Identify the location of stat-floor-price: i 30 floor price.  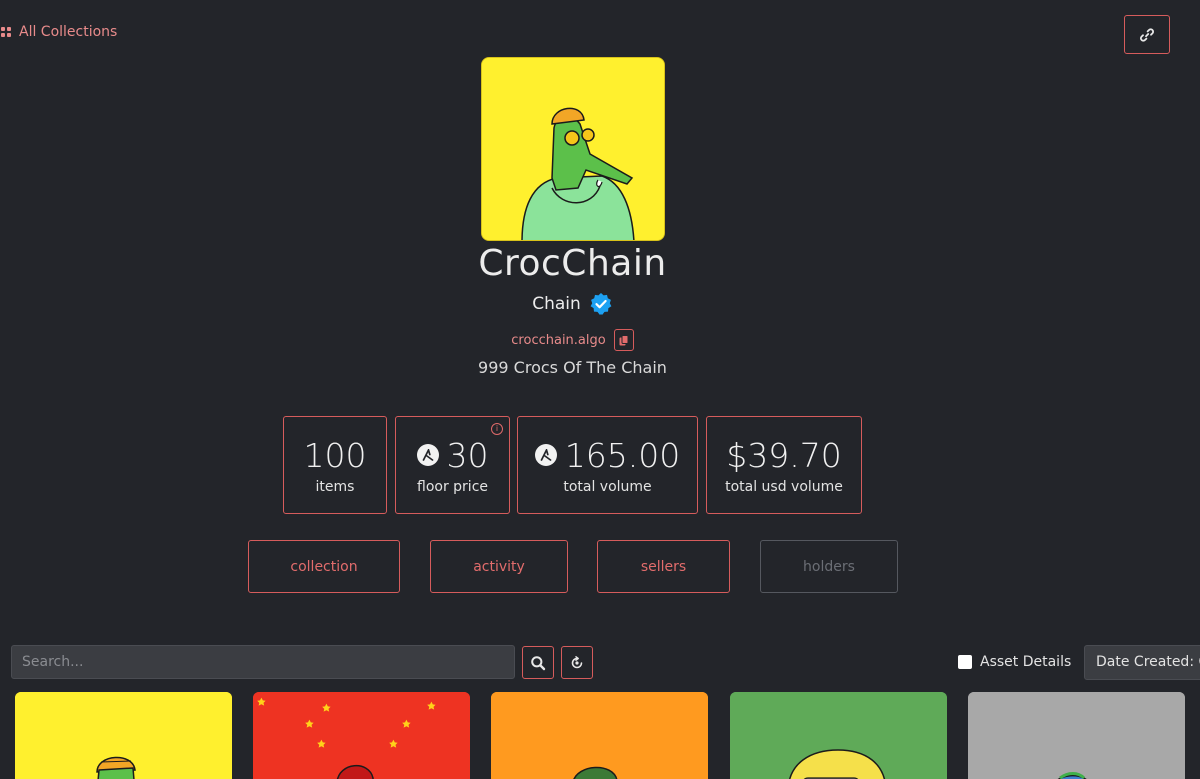
(452, 465).